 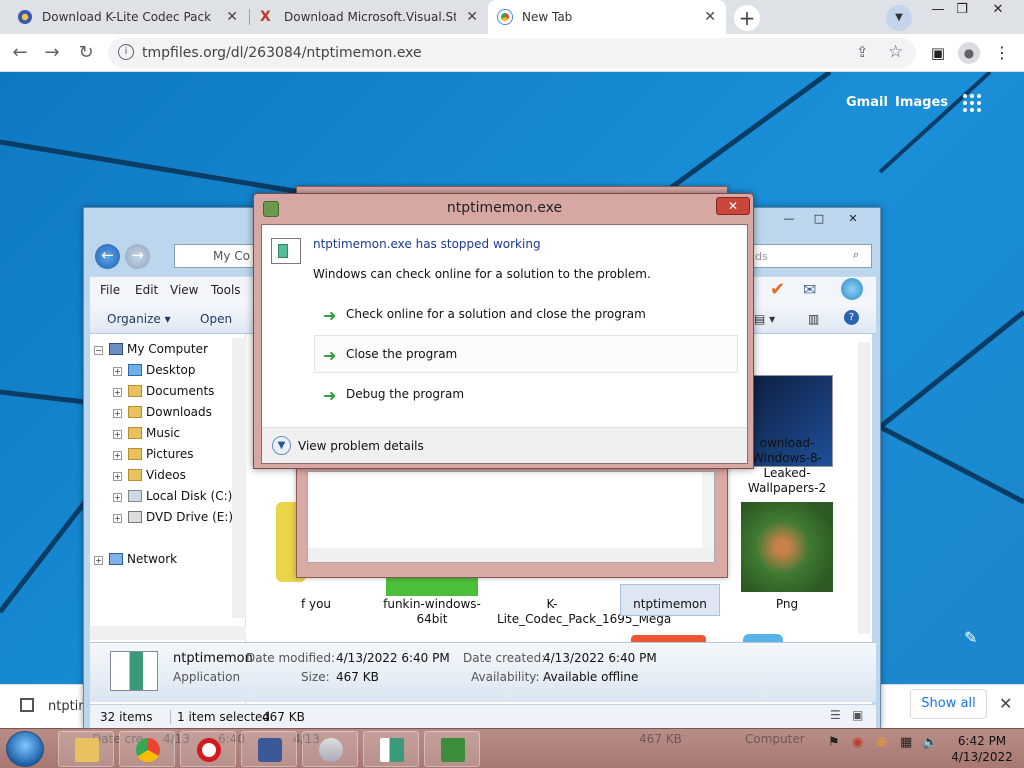 I want to click on tab-new-tab: New Tab ✕, so click(x=607, y=17).